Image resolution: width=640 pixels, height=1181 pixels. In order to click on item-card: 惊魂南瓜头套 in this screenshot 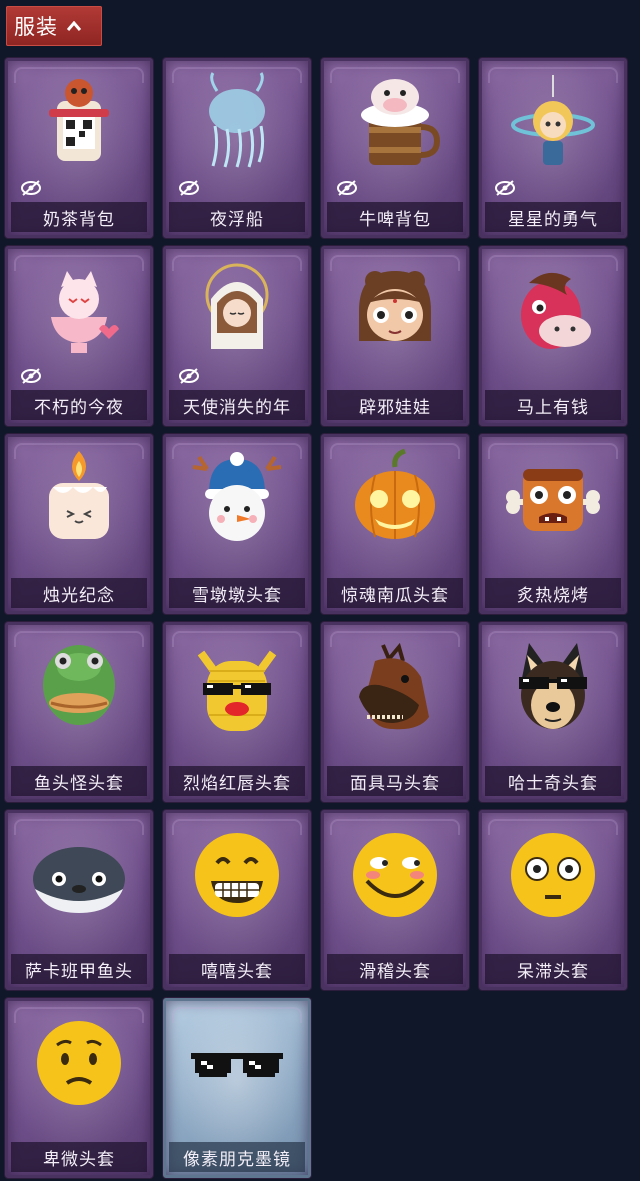, I will do `click(395, 524)`.